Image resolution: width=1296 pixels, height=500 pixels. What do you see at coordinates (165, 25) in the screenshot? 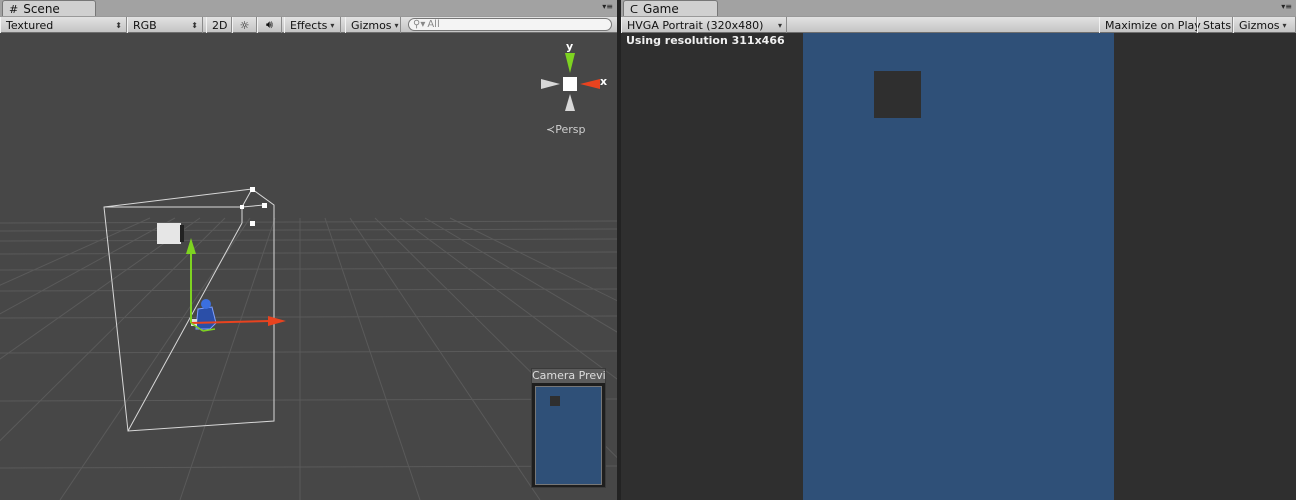
I see `render-mode-dropdown: RGB ⬍` at bounding box center [165, 25].